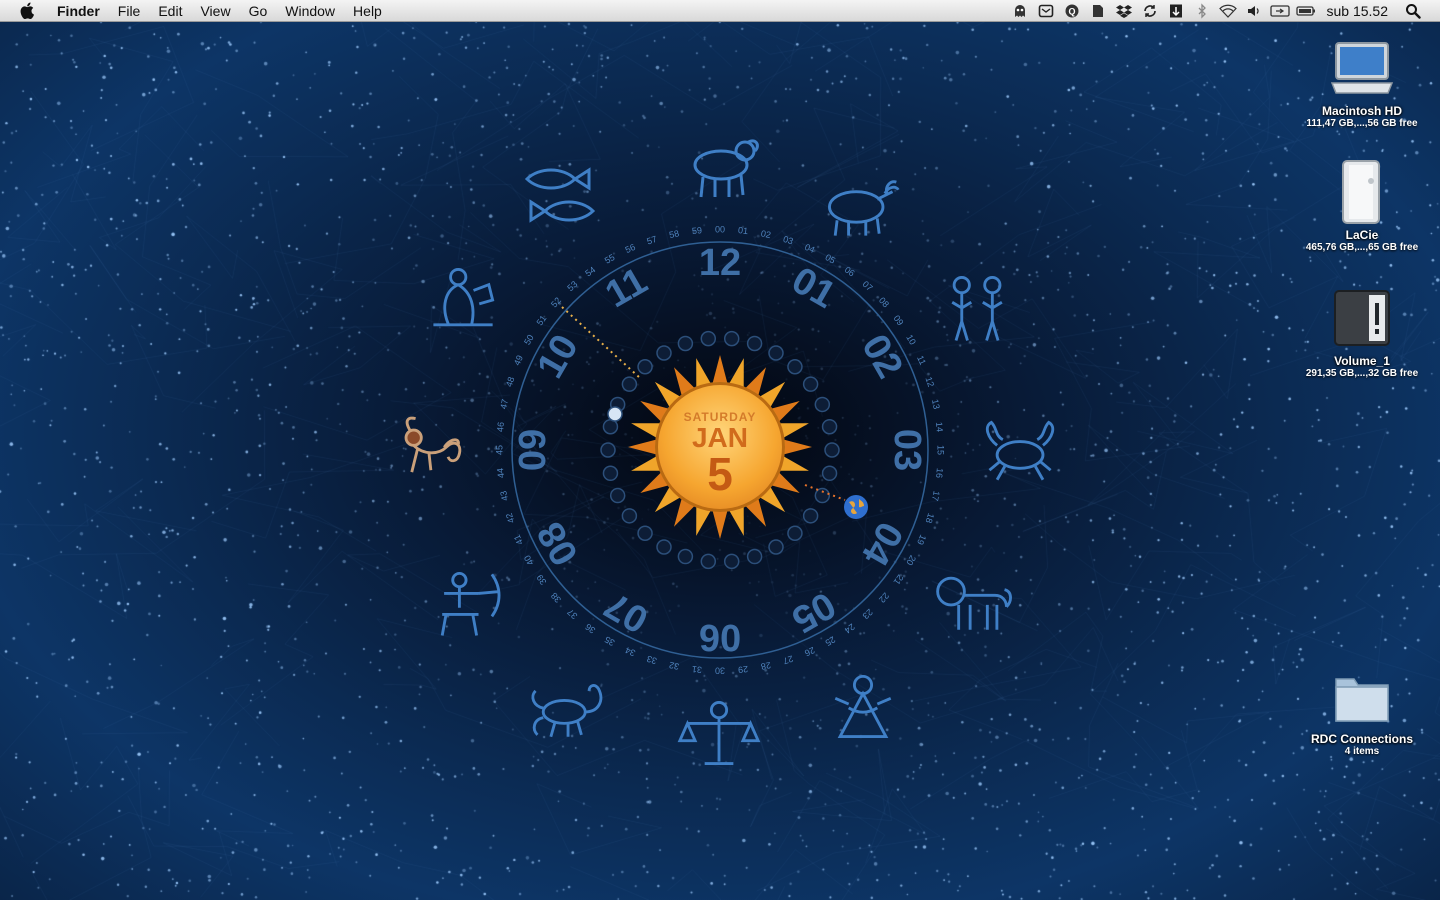 This screenshot has width=1440, height=900. What do you see at coordinates (258, 11) in the screenshot?
I see `menu-go: Go` at bounding box center [258, 11].